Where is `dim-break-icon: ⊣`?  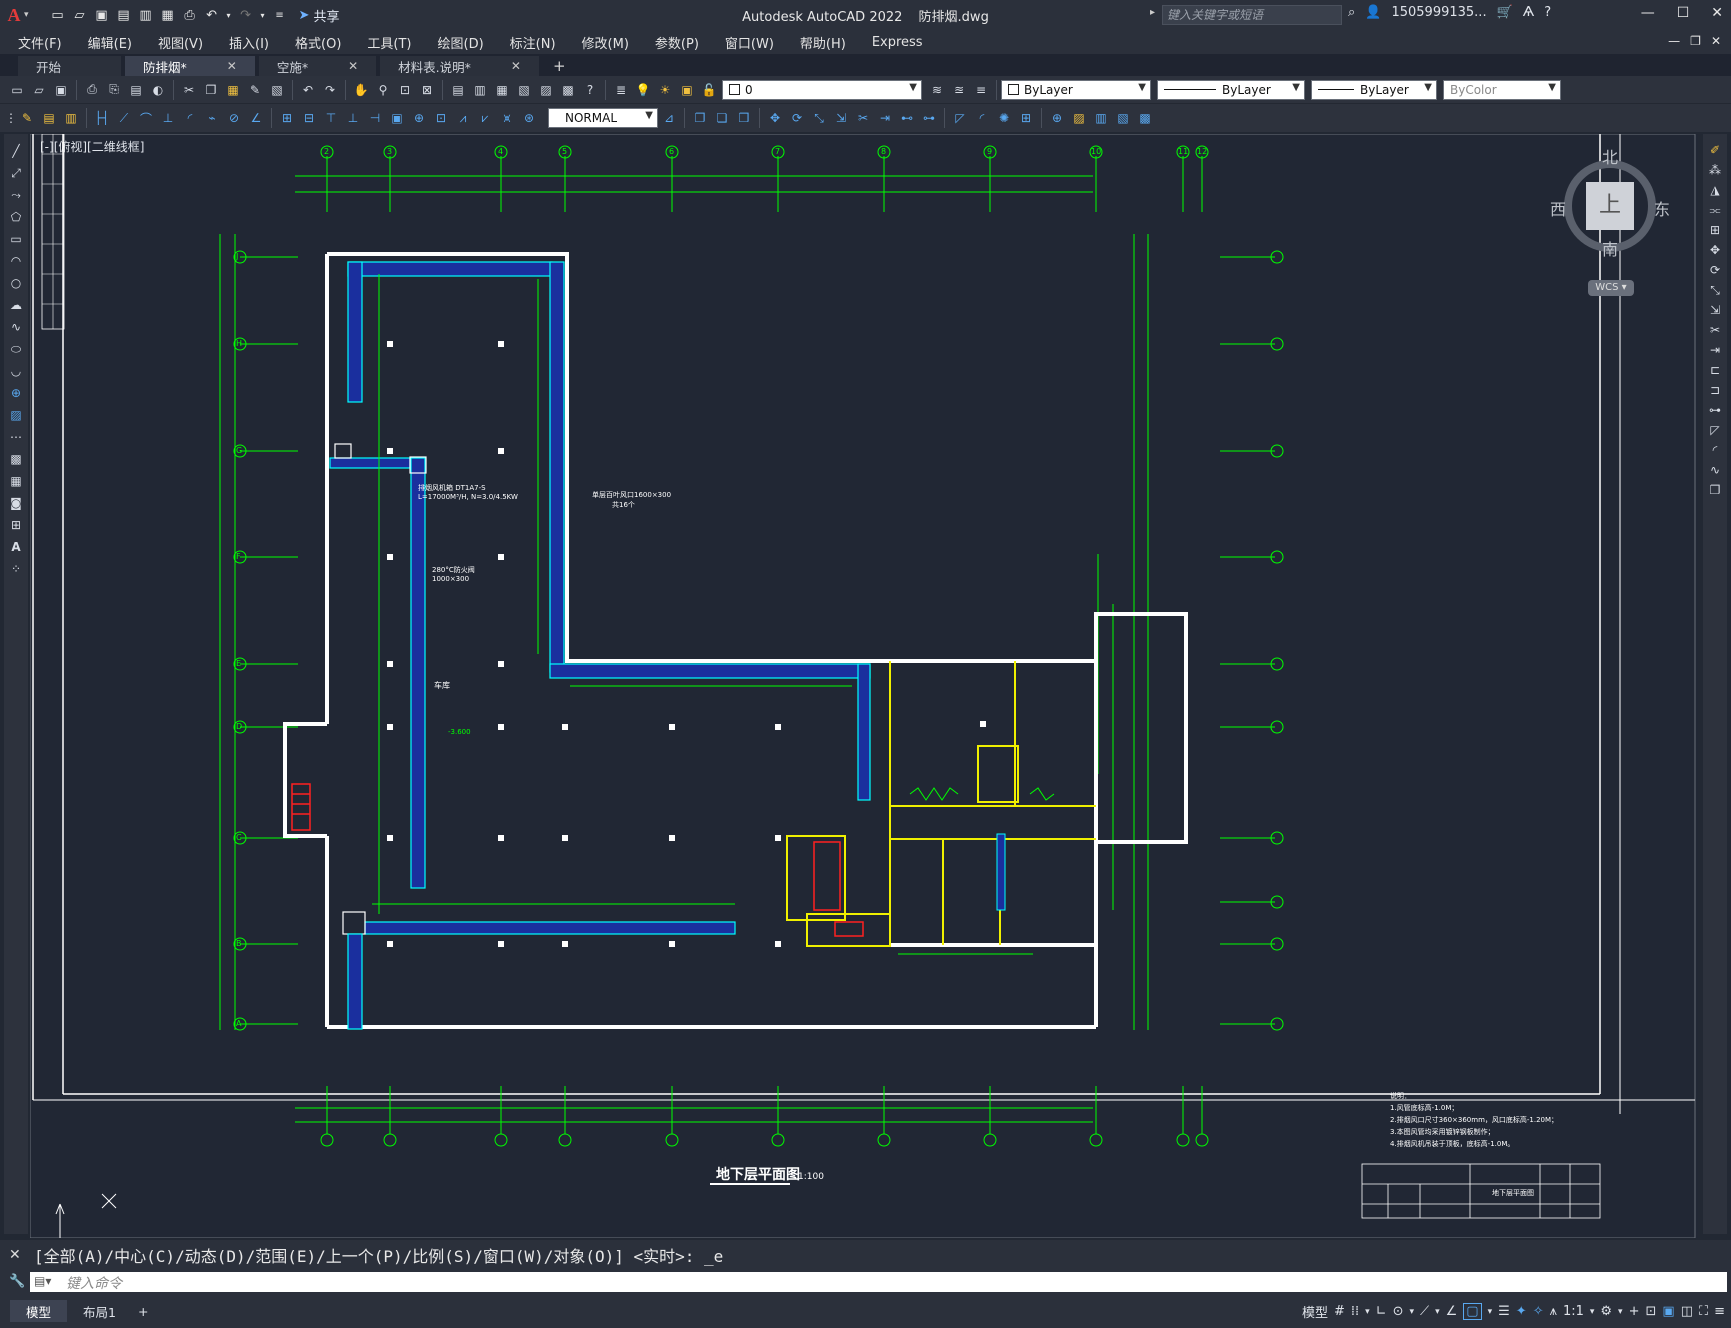
dim-break-icon: ⊣ is located at coordinates (375, 118).